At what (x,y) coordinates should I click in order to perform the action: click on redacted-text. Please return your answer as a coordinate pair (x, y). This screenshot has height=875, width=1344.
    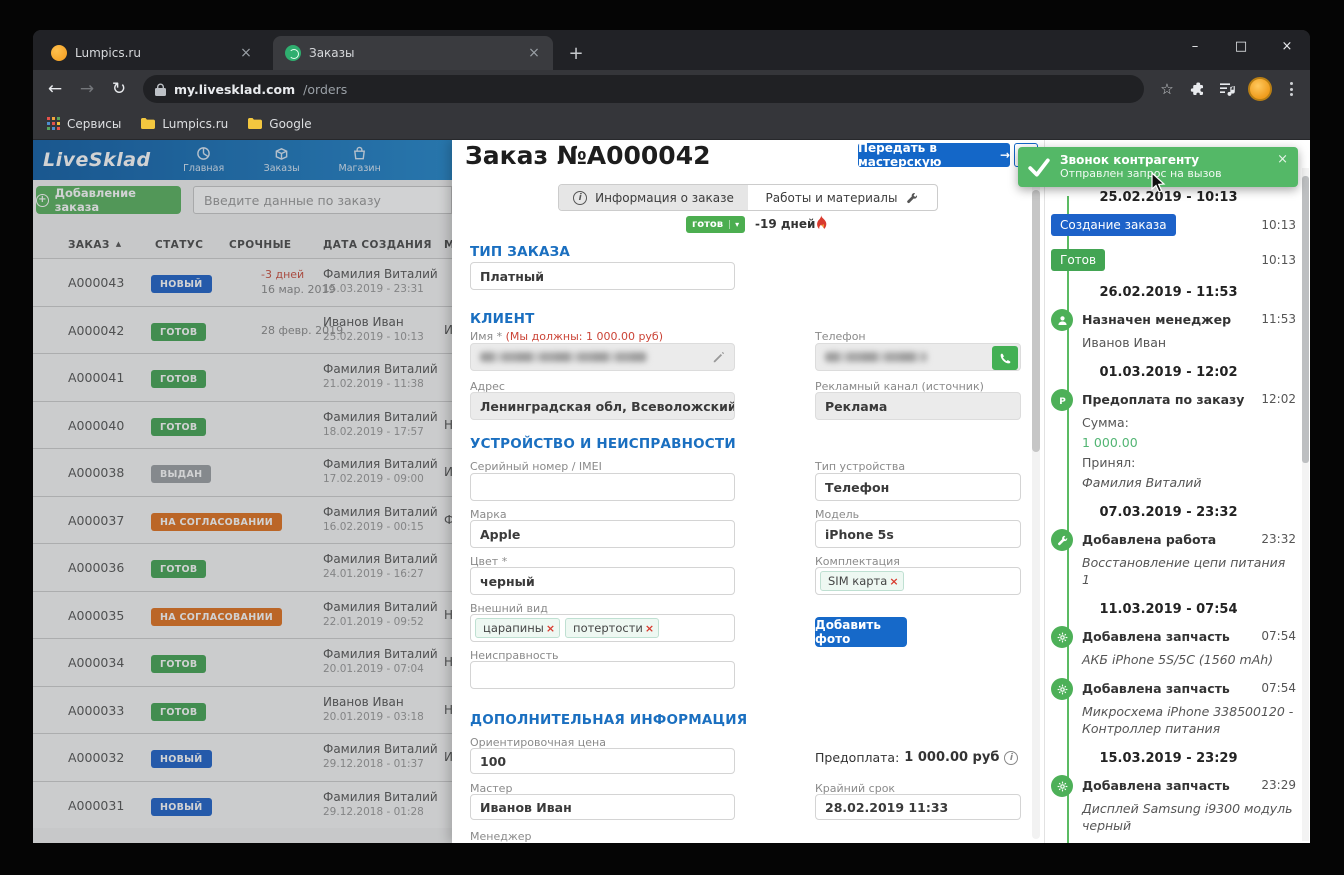
    Looking at the image, I should click on (876, 357).